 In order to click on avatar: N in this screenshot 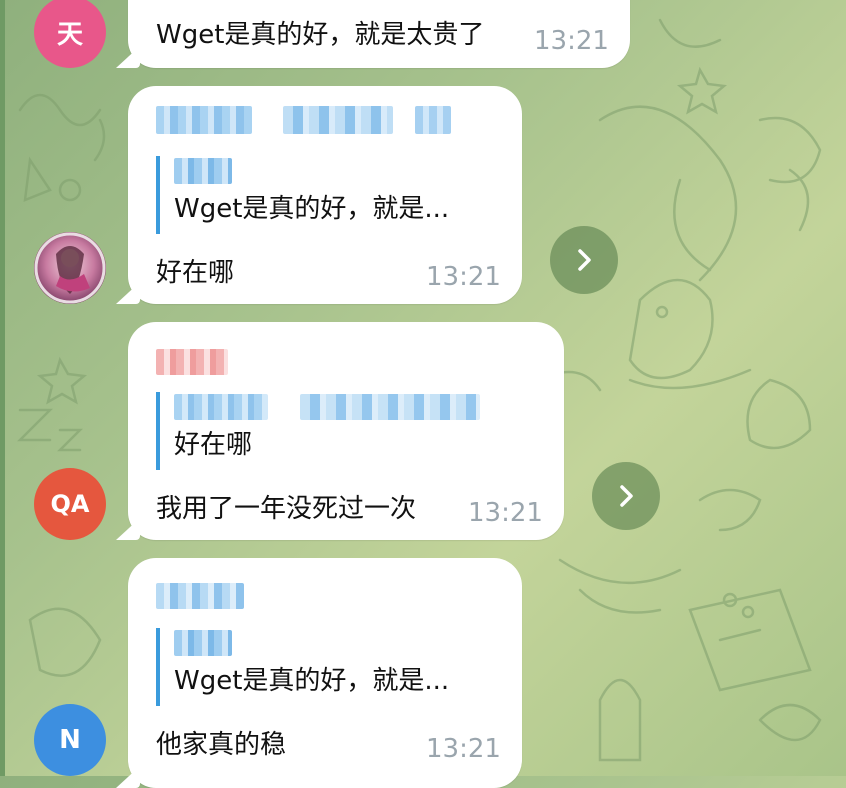, I will do `click(70, 740)`.